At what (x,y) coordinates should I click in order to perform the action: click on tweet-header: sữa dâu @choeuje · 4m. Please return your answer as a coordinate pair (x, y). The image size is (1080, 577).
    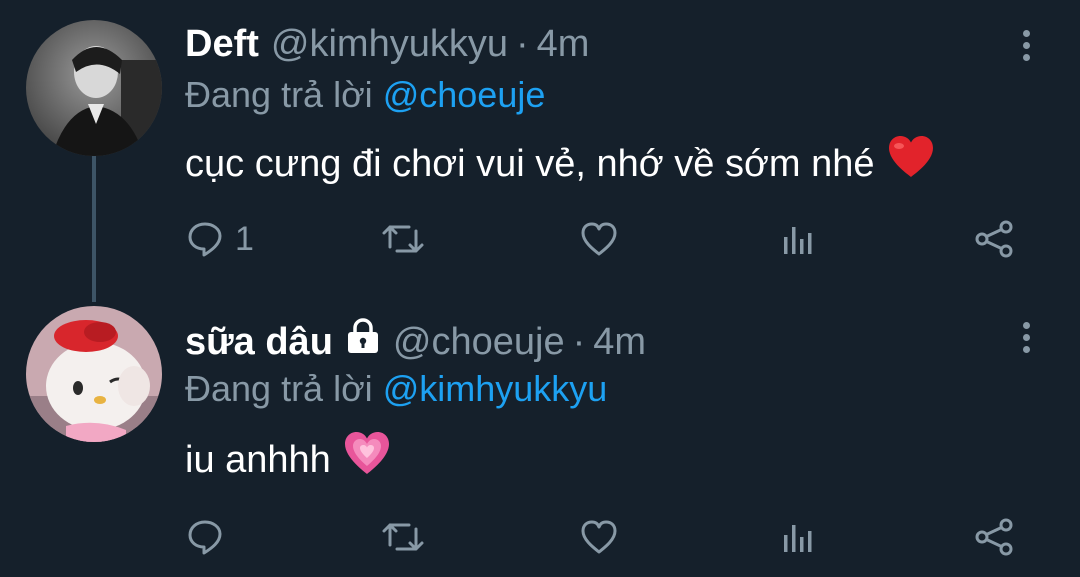
    Looking at the image, I should click on (415, 342).